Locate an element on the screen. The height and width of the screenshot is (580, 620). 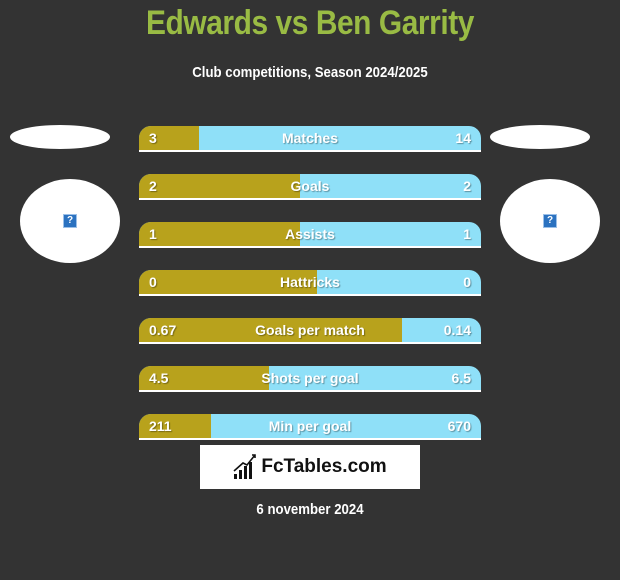
stat-label: Matches is located at coordinates (310, 138).